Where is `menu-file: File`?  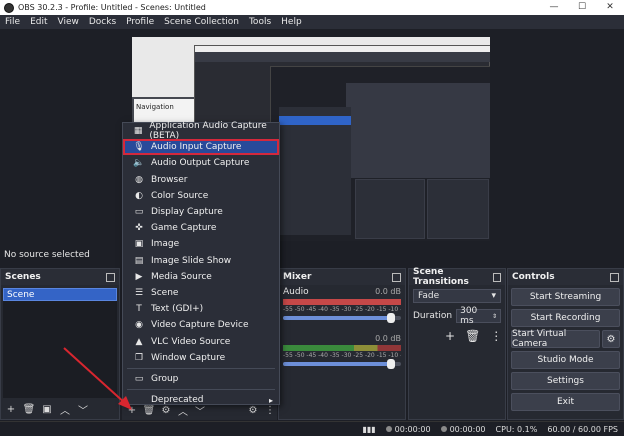 menu-file: File is located at coordinates (12, 22).